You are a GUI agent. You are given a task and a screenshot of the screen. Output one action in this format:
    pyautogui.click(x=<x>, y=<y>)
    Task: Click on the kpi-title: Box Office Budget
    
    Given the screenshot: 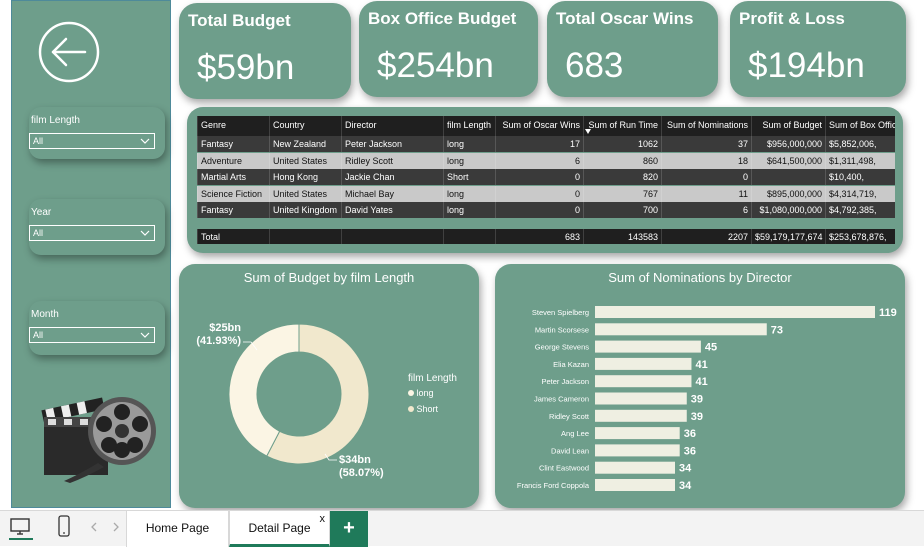 What is the action you would take?
    pyautogui.click(x=442, y=18)
    